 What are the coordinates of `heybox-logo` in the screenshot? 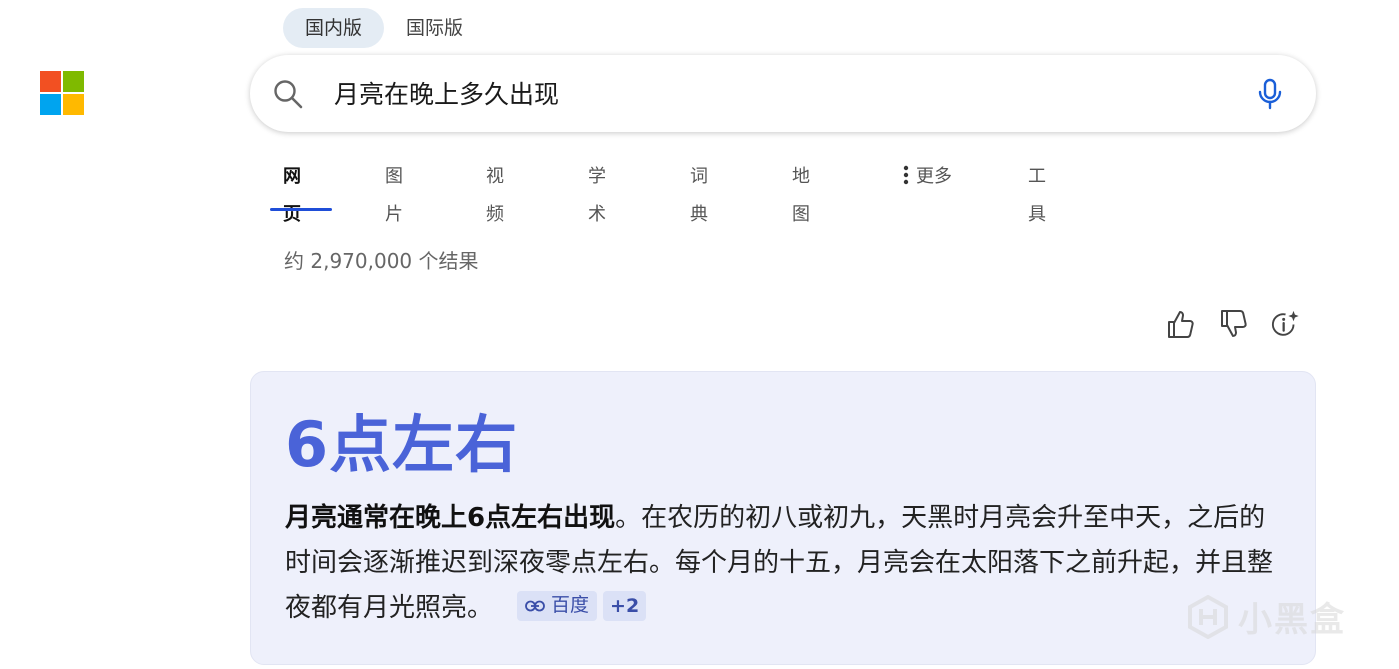 It's located at (1208, 616).